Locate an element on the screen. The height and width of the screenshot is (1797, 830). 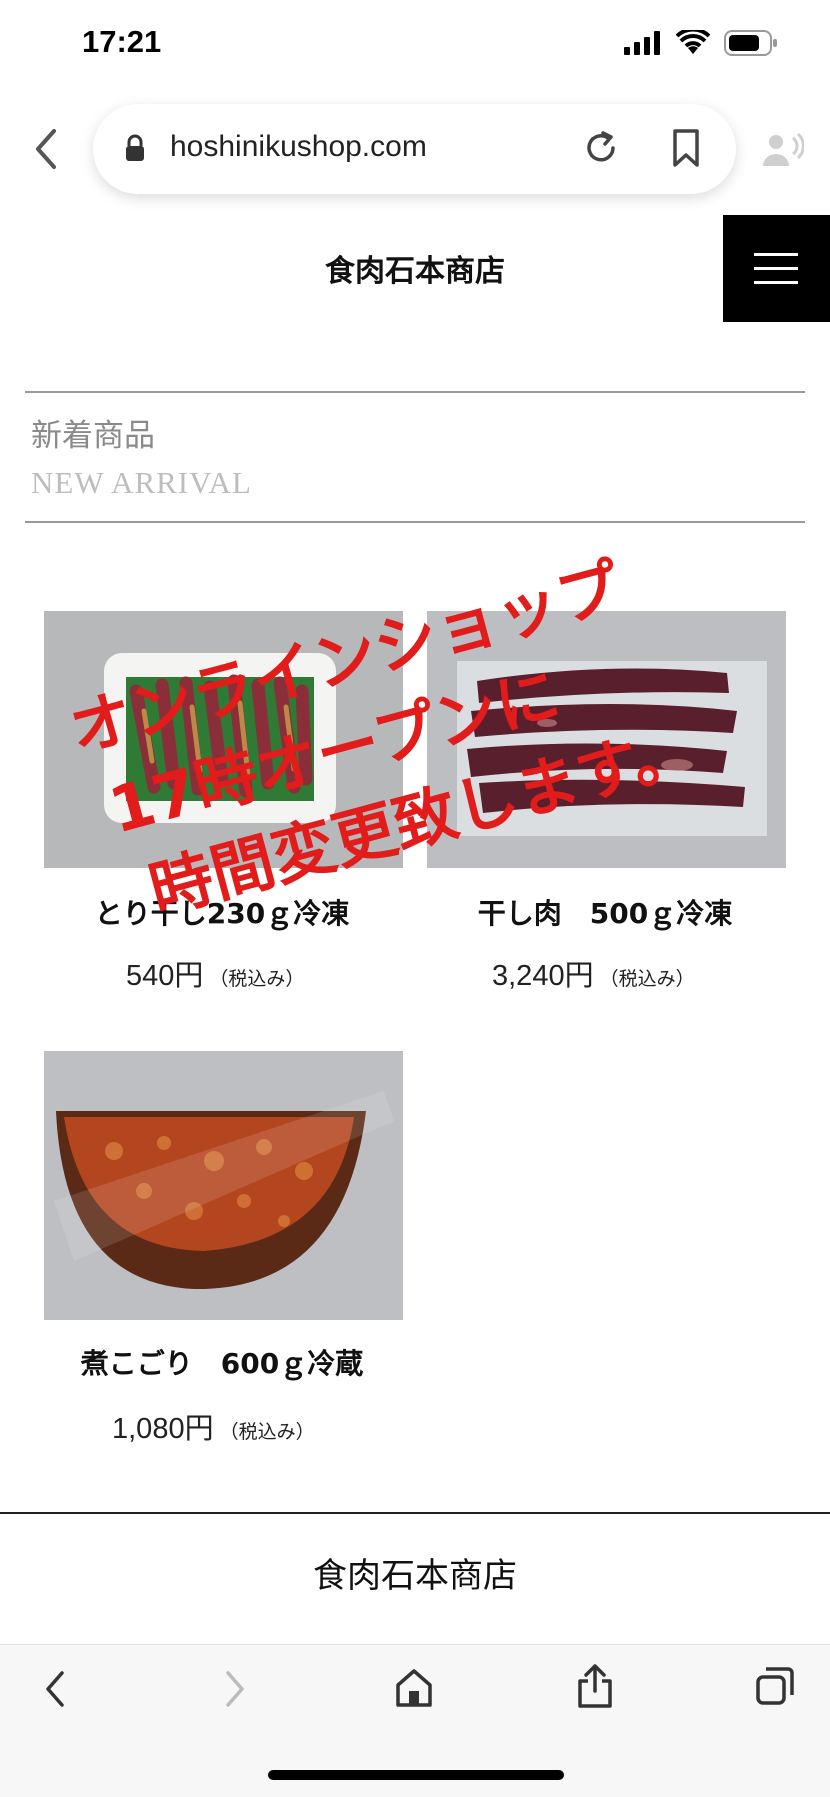
signal-icon is located at coordinates (642, 43).